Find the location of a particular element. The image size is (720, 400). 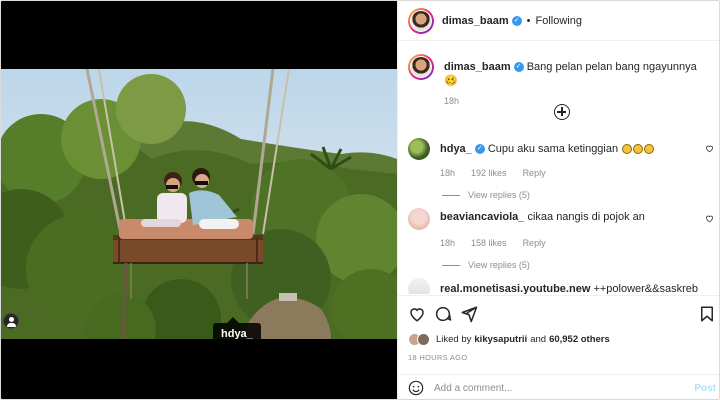

posted-date: 18 HOURS AGO is located at coordinates (438, 357).